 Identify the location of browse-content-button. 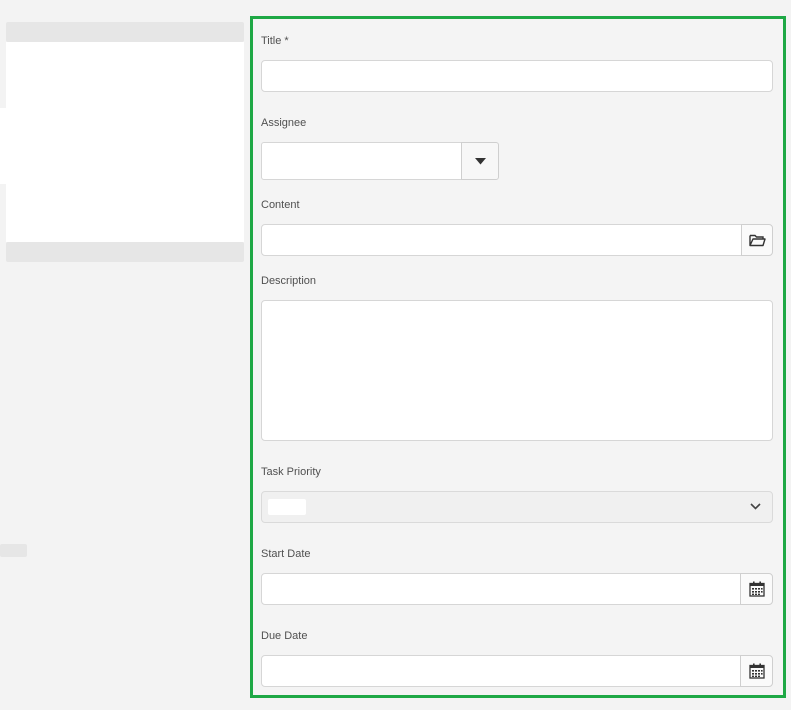
(757, 240).